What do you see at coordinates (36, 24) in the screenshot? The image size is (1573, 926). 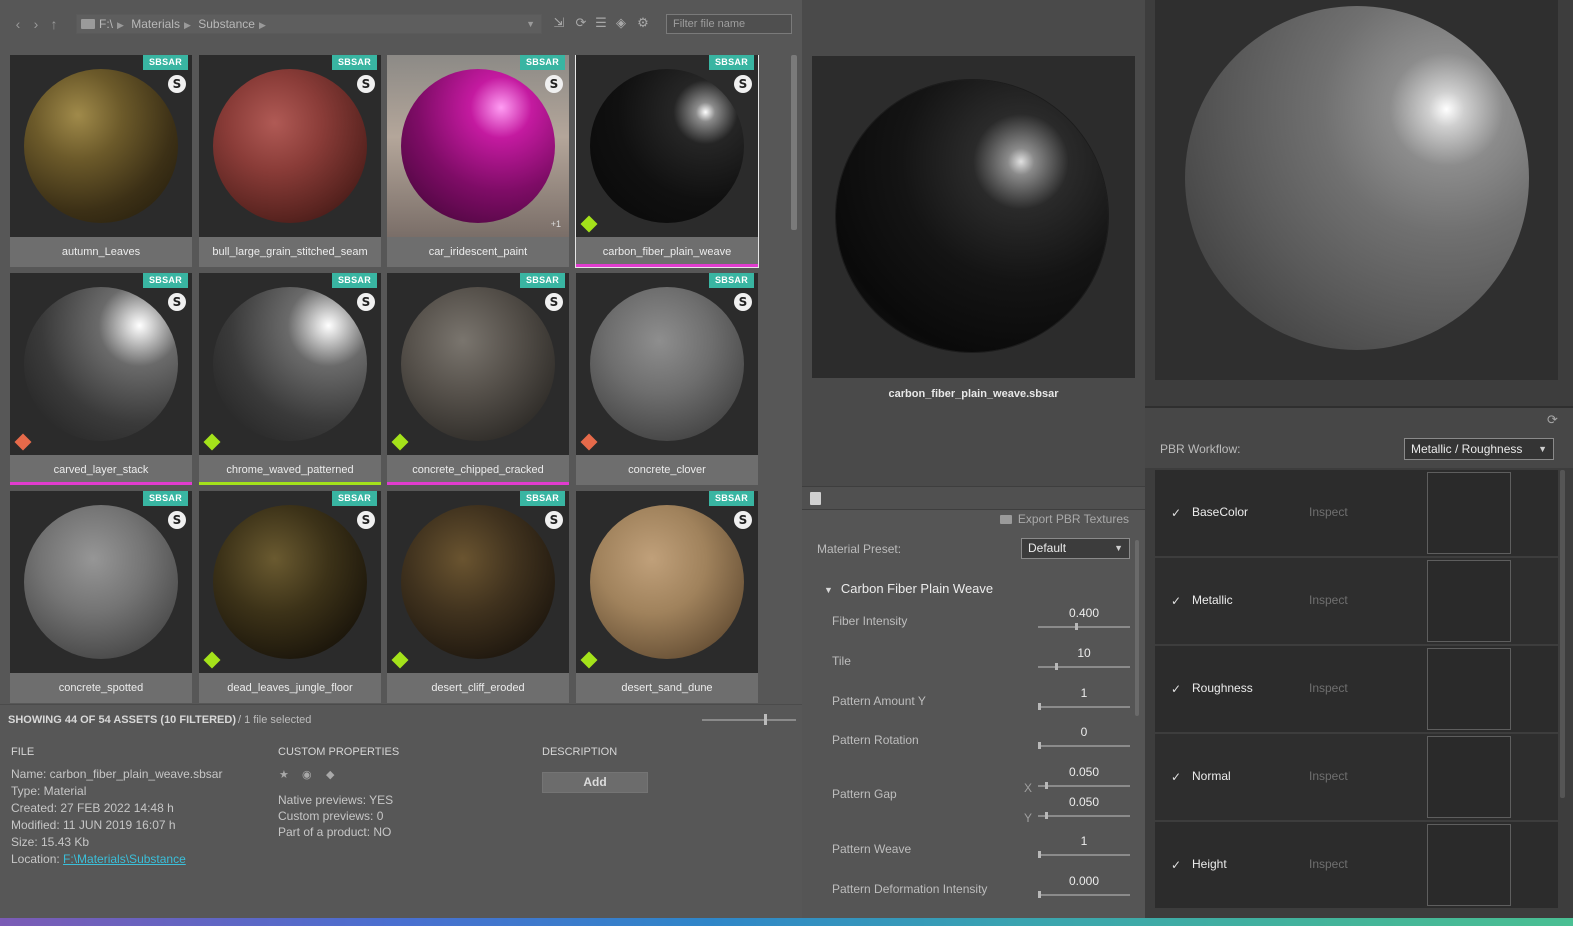 I see `forward-icon: ›` at bounding box center [36, 24].